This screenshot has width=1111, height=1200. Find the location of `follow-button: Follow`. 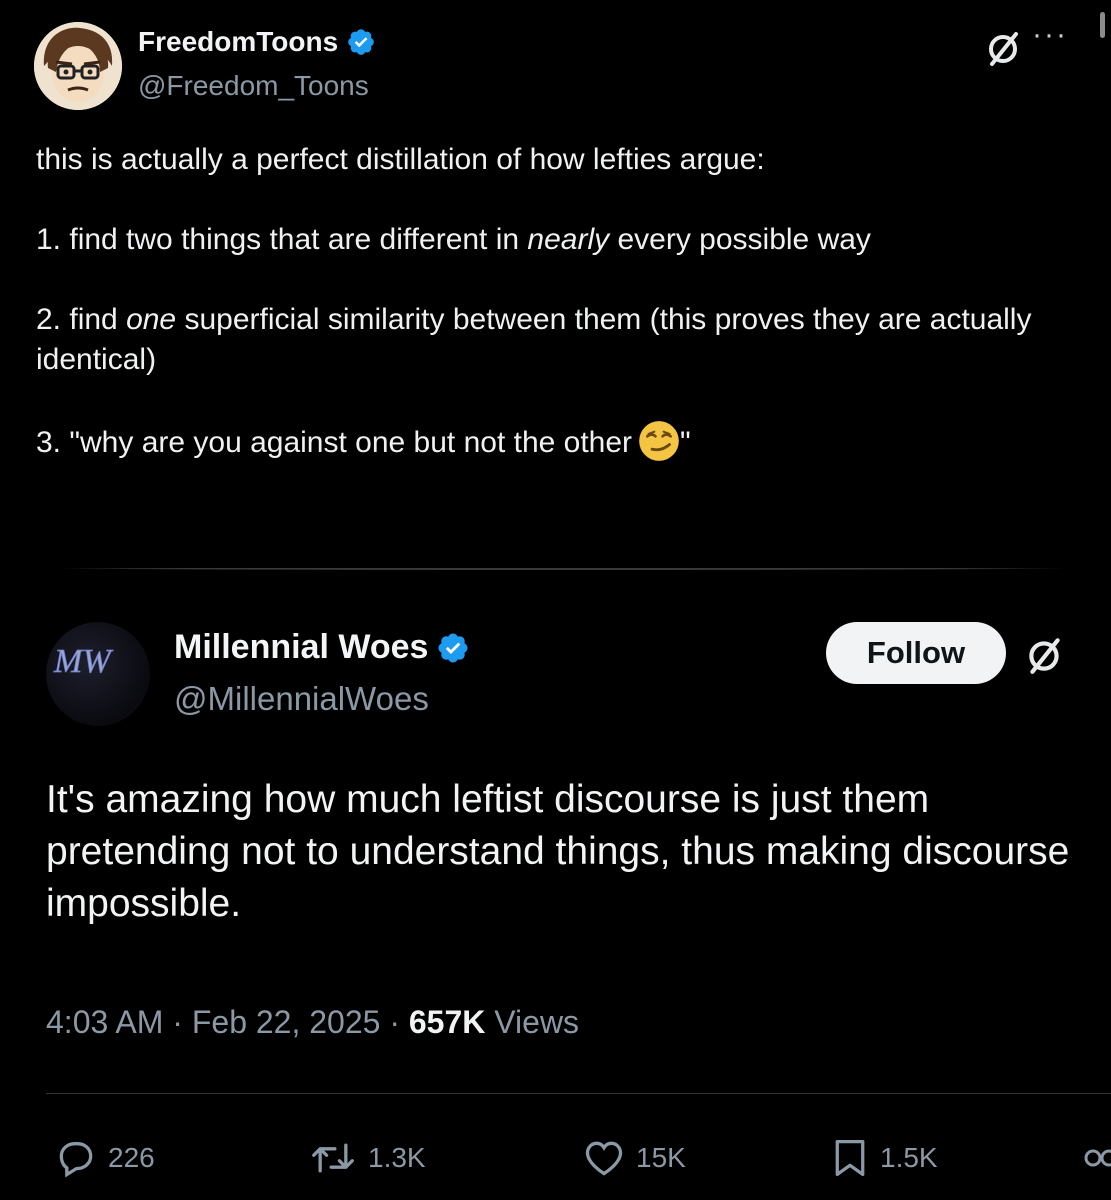

follow-button: Follow is located at coordinates (916, 653).